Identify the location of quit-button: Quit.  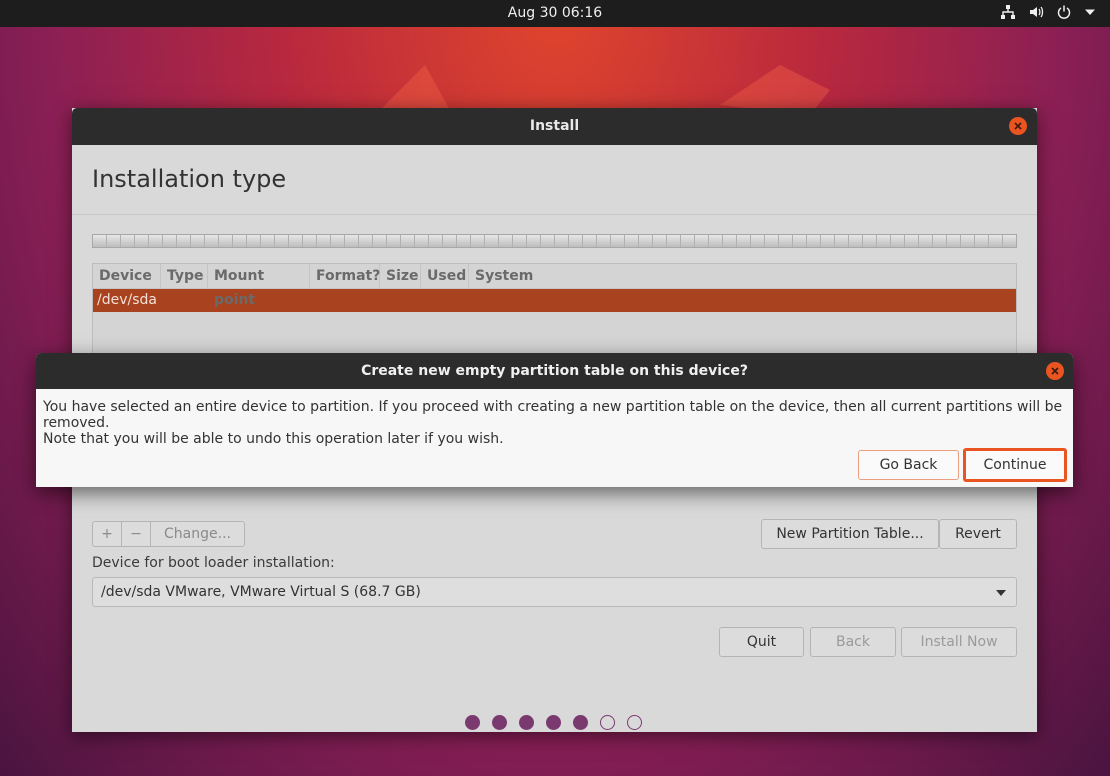
(761, 642).